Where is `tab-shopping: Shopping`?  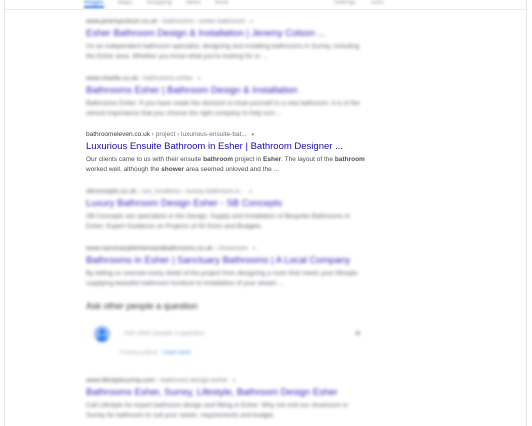
tab-shopping: Shopping is located at coordinates (158, 4).